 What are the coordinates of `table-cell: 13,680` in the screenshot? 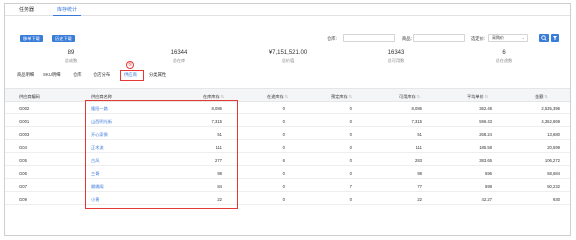 It's located at (553, 134).